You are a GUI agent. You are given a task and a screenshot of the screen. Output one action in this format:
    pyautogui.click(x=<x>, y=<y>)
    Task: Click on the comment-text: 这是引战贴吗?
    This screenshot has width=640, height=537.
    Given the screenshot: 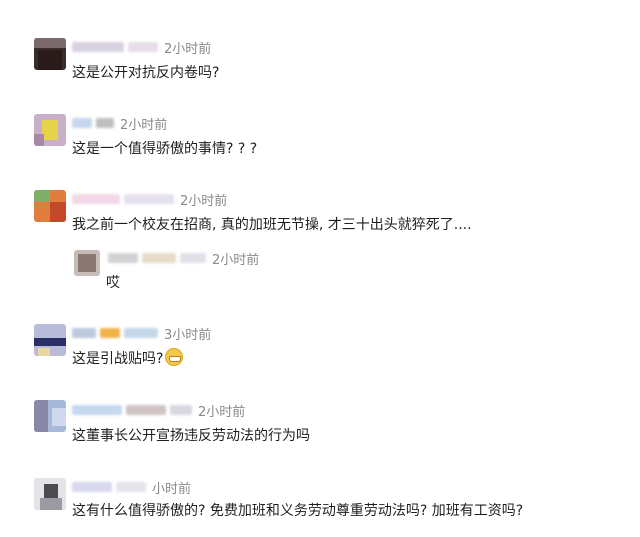 What is the action you would take?
    pyautogui.click(x=128, y=358)
    